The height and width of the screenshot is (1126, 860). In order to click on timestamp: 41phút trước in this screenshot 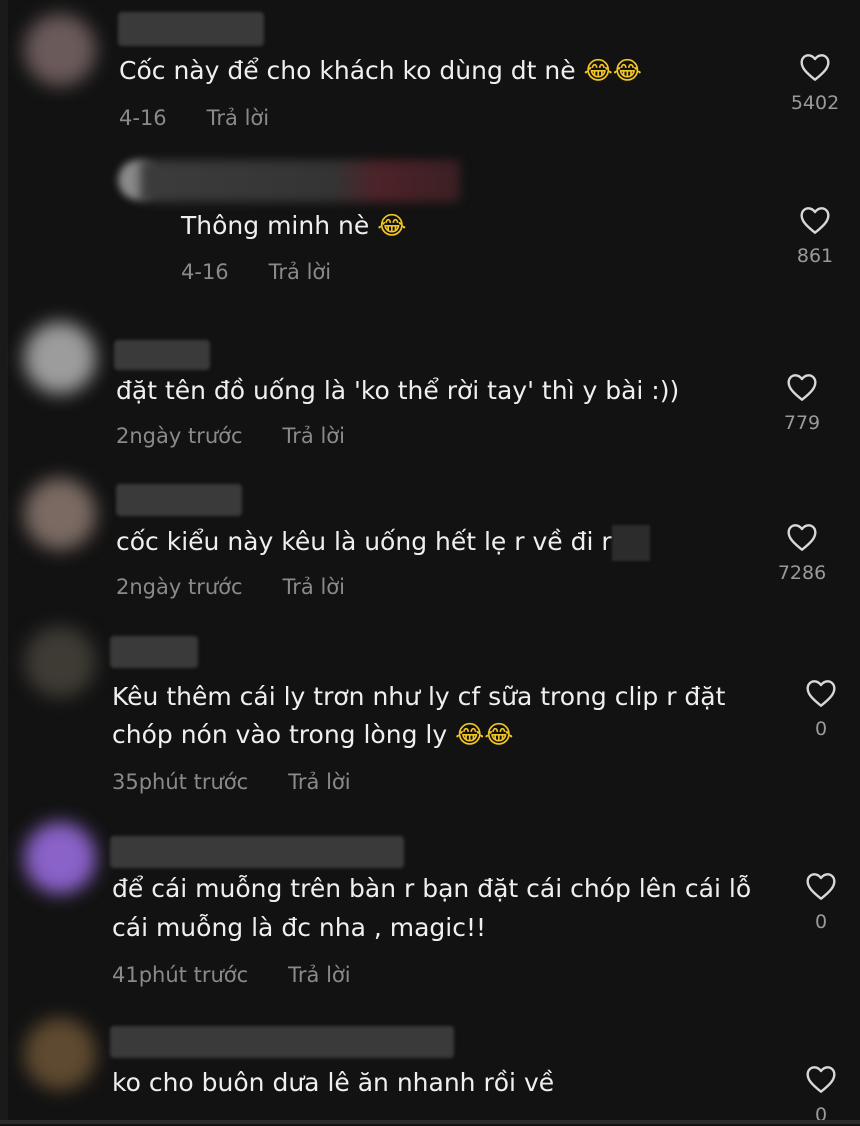, I will do `click(180, 975)`.